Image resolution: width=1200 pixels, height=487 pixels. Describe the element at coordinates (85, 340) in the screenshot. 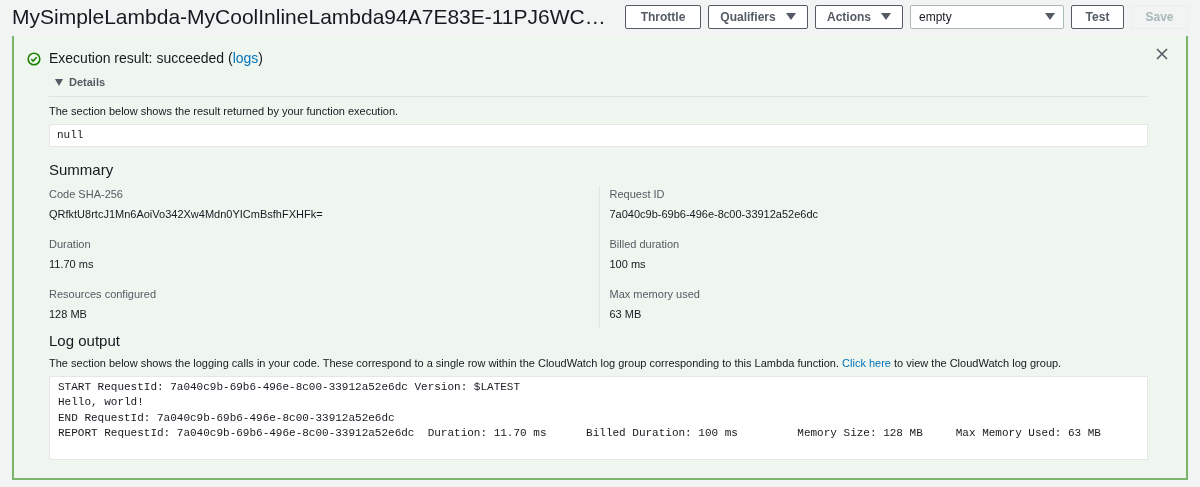

I see `section-heading: Log output` at that location.